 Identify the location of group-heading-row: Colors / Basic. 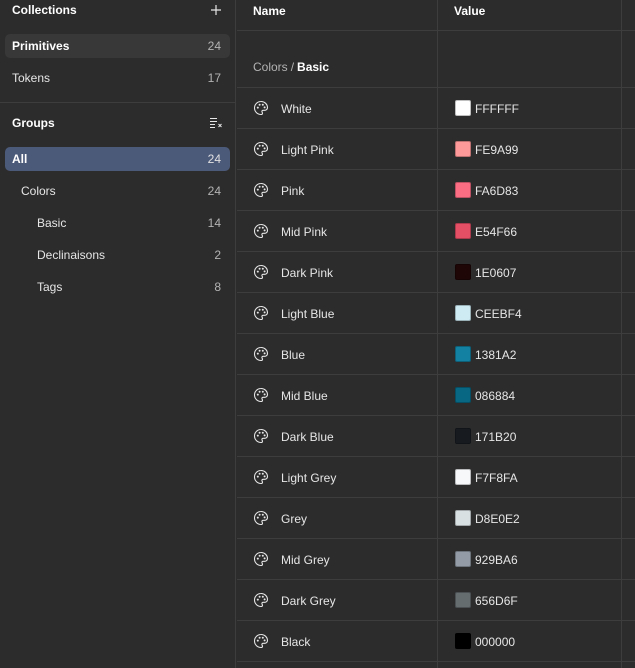
(436, 59).